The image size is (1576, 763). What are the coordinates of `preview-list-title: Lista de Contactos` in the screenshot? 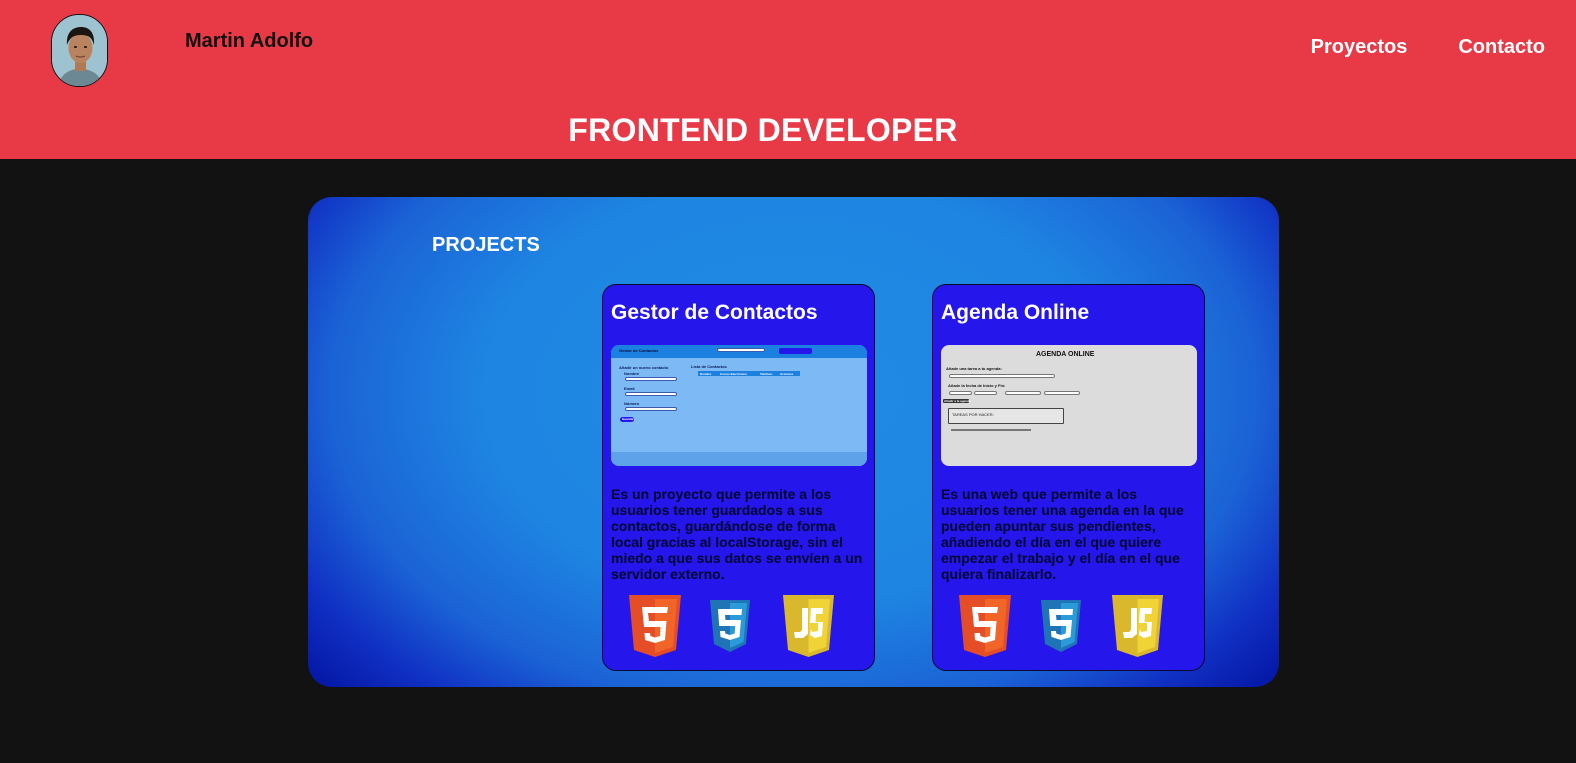 It's located at (709, 366).